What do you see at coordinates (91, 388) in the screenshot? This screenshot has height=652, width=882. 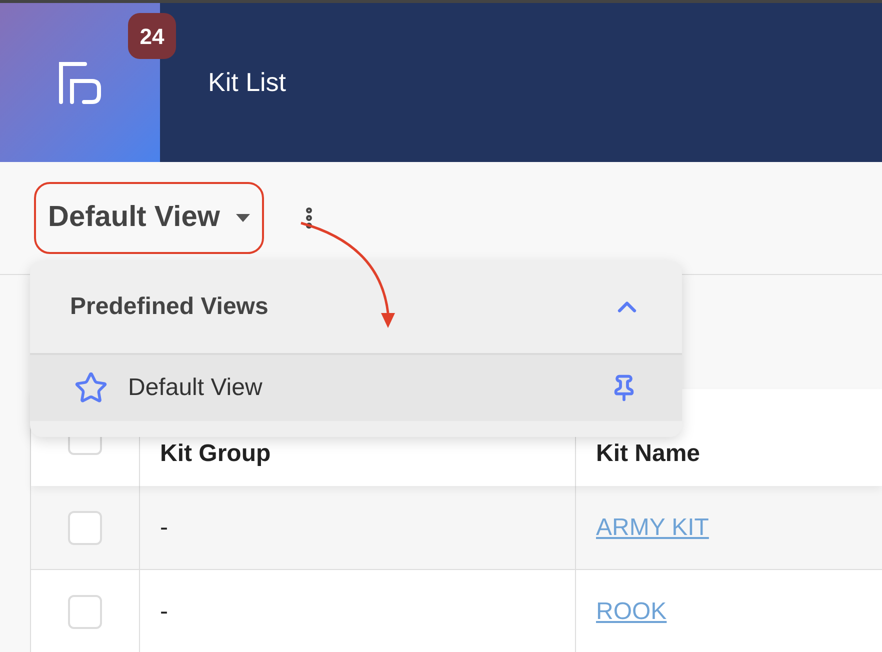 I see `star-icon` at bounding box center [91, 388].